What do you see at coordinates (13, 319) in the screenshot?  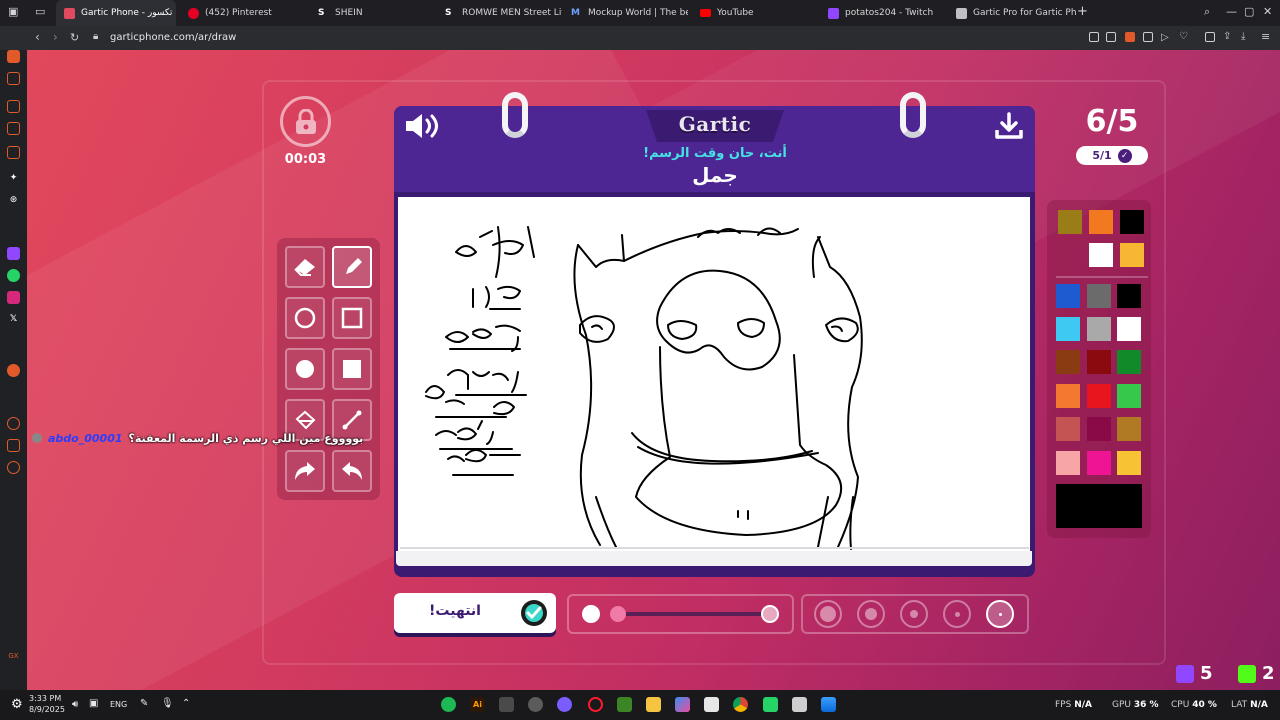 I see `x-icon: 𝕏` at bounding box center [13, 319].